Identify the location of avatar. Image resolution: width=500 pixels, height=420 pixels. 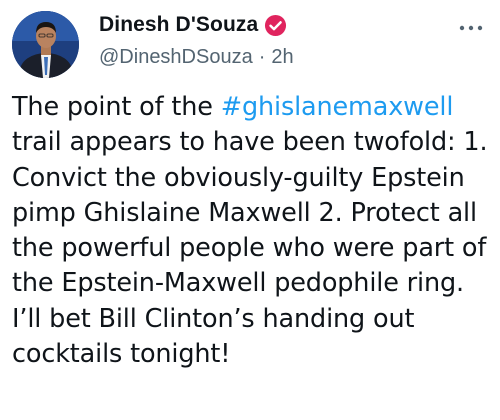
(45, 44).